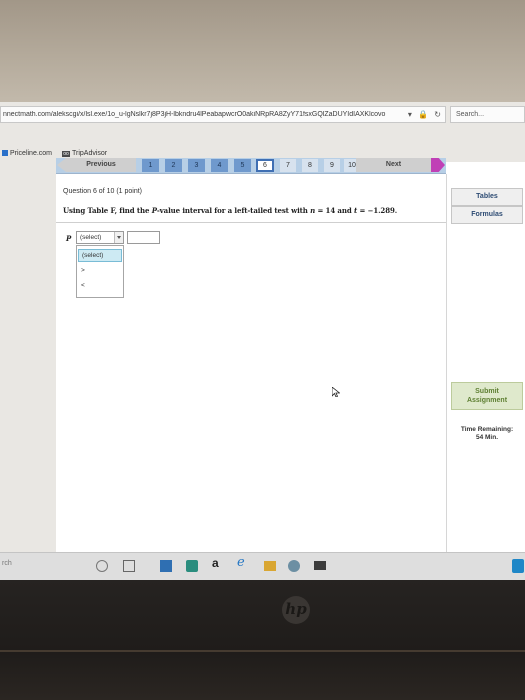  I want to click on question-9-button: 9, so click(332, 165).